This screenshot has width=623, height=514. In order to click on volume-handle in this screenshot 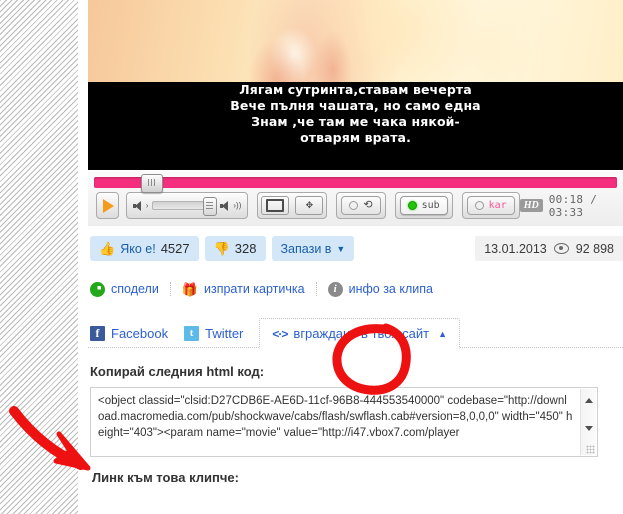, I will do `click(210, 206)`.